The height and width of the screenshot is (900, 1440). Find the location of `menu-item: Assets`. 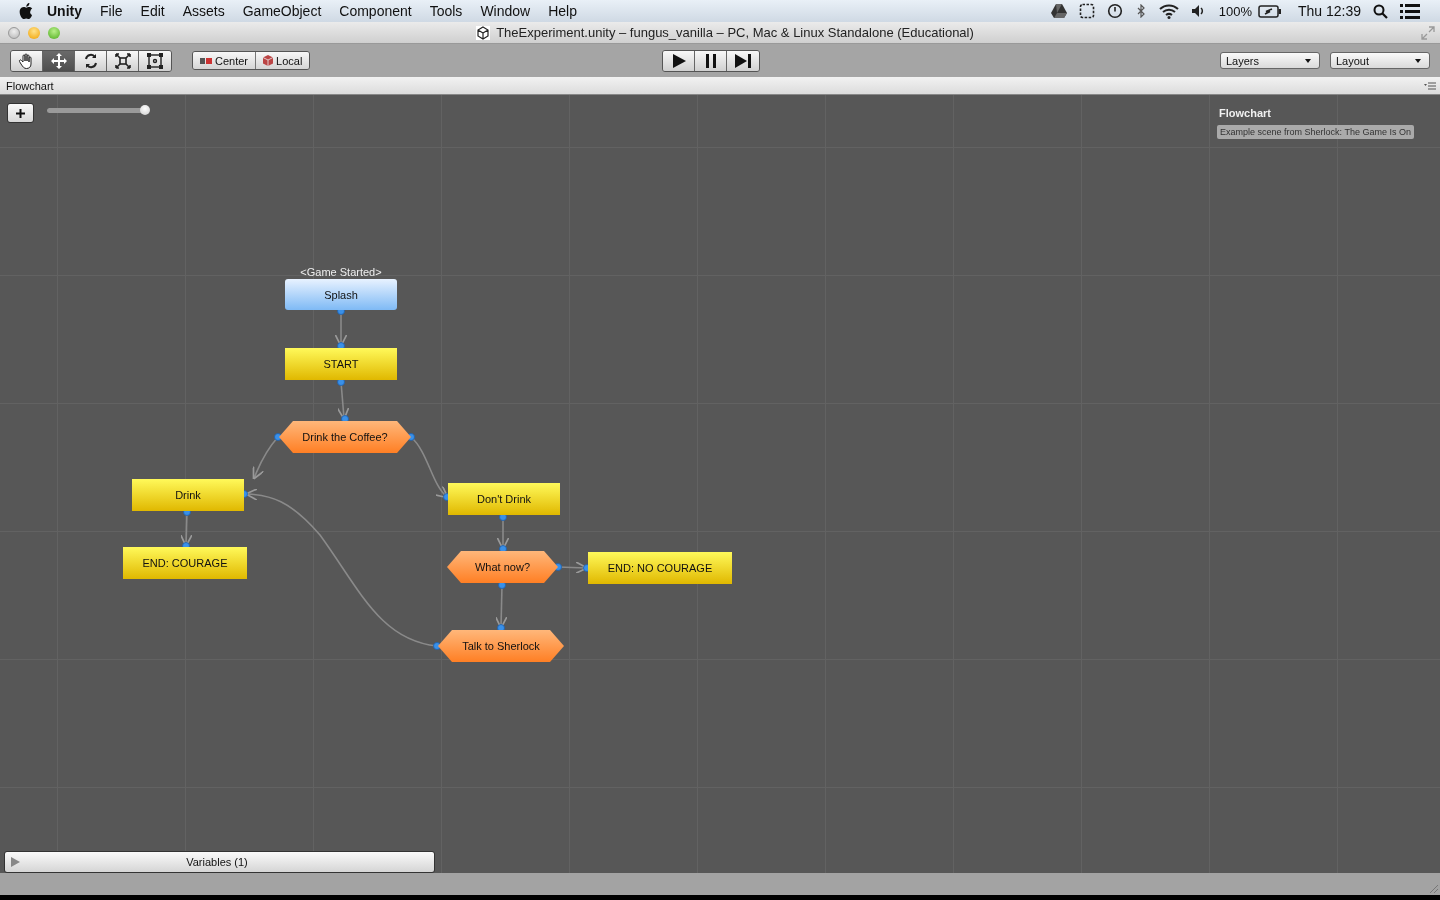

menu-item: Assets is located at coordinates (203, 11).